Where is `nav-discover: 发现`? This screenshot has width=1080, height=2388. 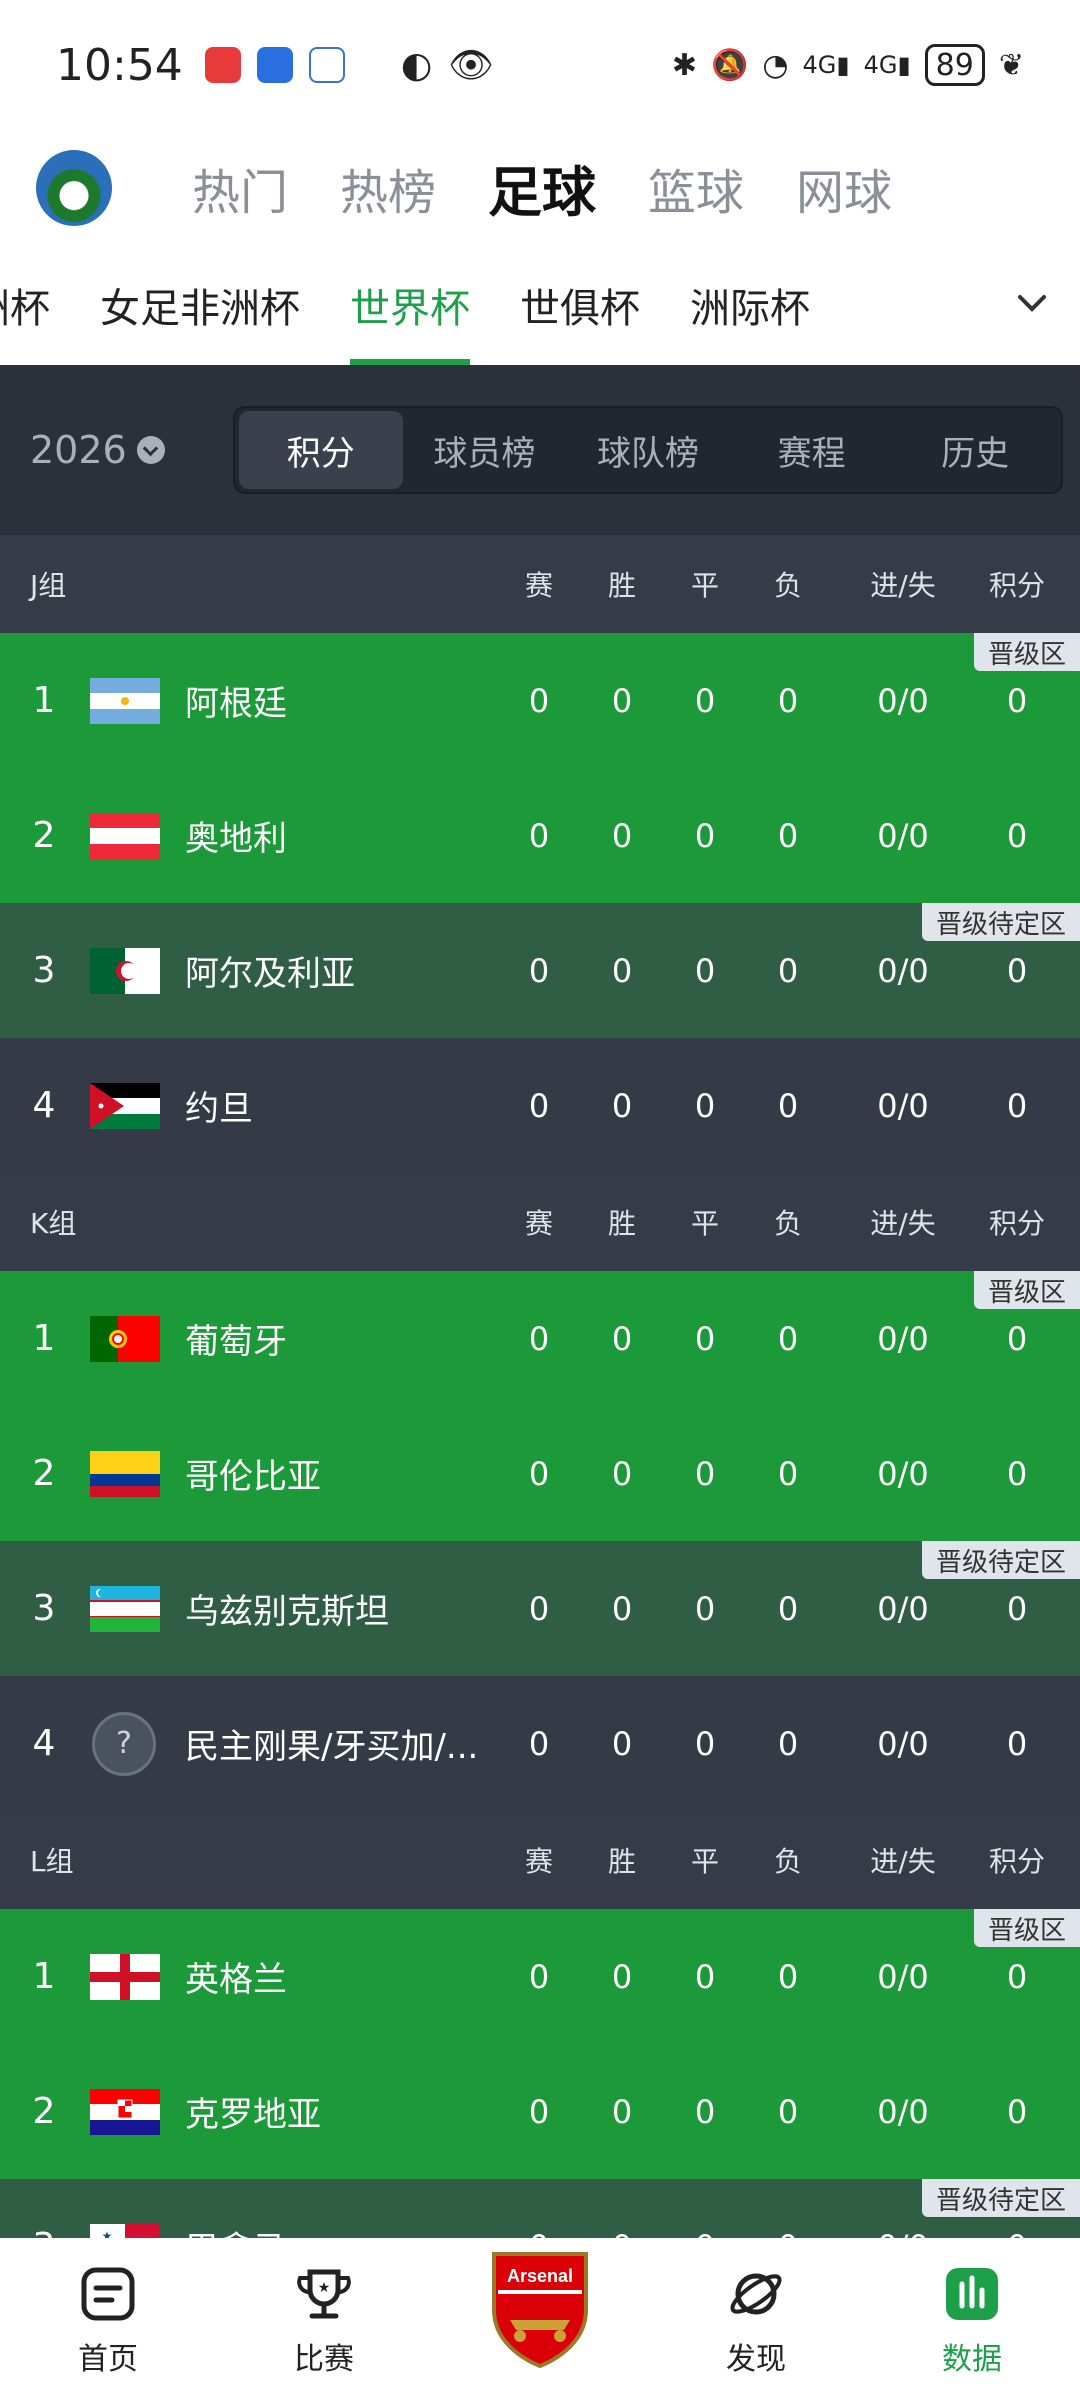 nav-discover: 发现 is located at coordinates (756, 2321).